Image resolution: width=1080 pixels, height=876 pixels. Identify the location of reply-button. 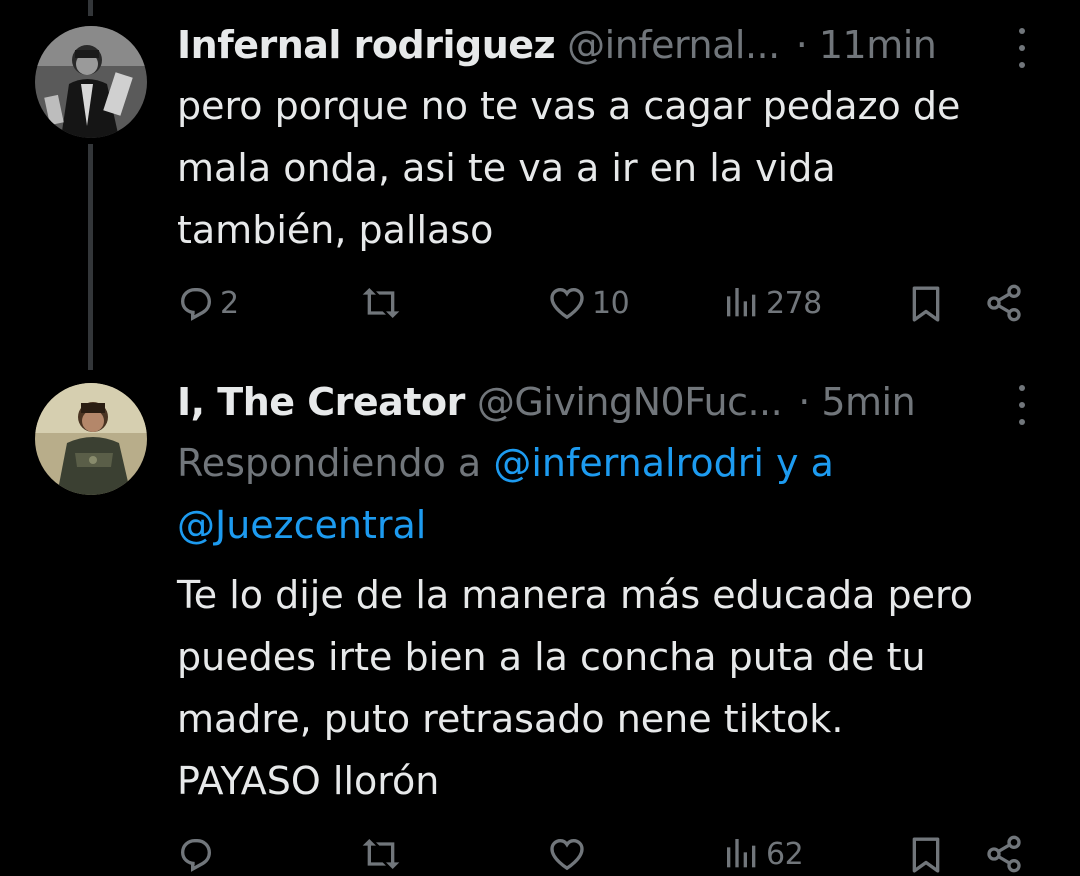
(198, 854).